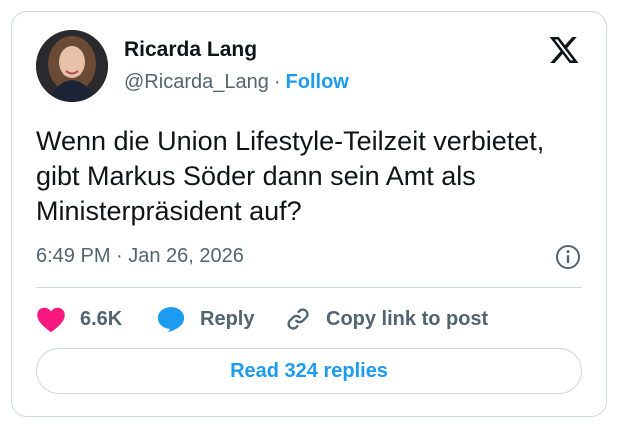 This screenshot has height=430, width=620. Describe the element at coordinates (564, 50) in the screenshot. I see `x-logo-icon` at that location.